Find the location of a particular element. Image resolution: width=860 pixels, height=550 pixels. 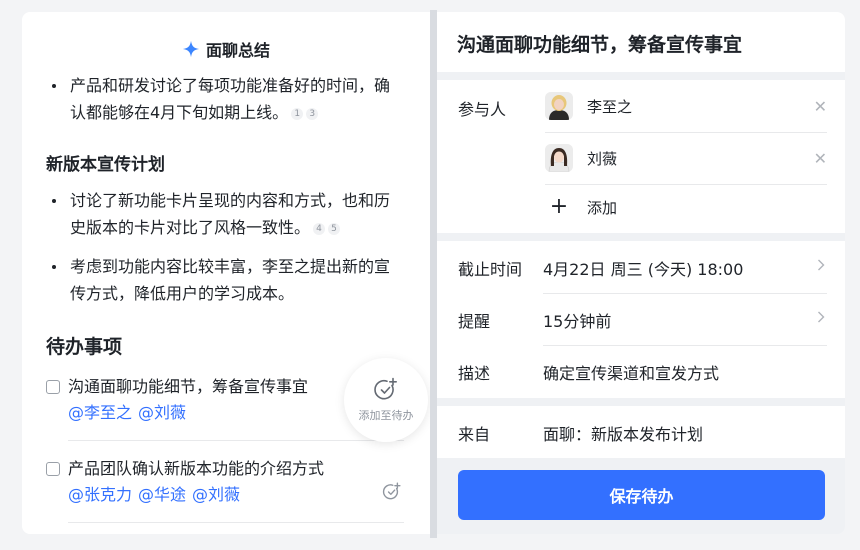

participant-row: 刘薇 ✕ is located at coordinates (686, 158).